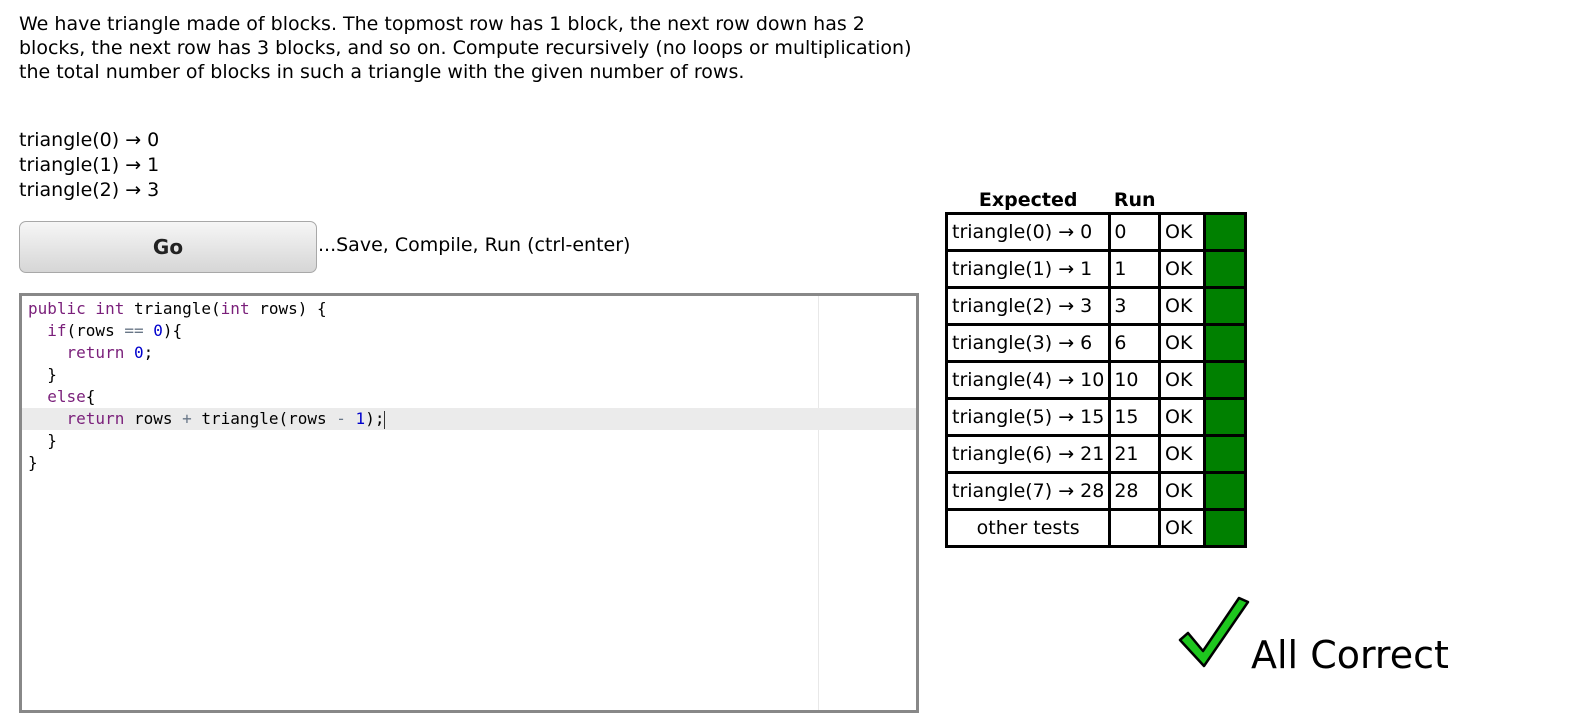  I want to click on example-item: triangle(2) → 3, so click(89, 190).